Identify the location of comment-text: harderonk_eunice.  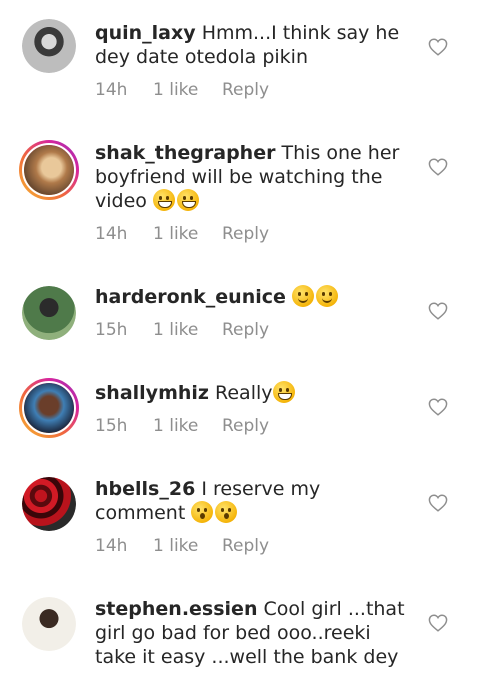
(255, 297).